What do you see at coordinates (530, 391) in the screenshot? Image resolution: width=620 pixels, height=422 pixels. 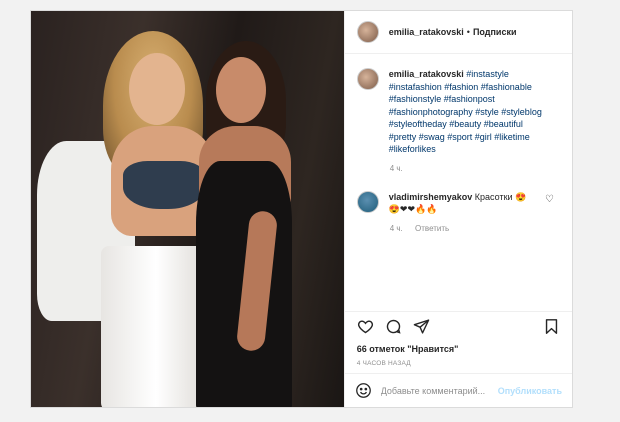 I see `publish-button: Опубликовать` at bounding box center [530, 391].